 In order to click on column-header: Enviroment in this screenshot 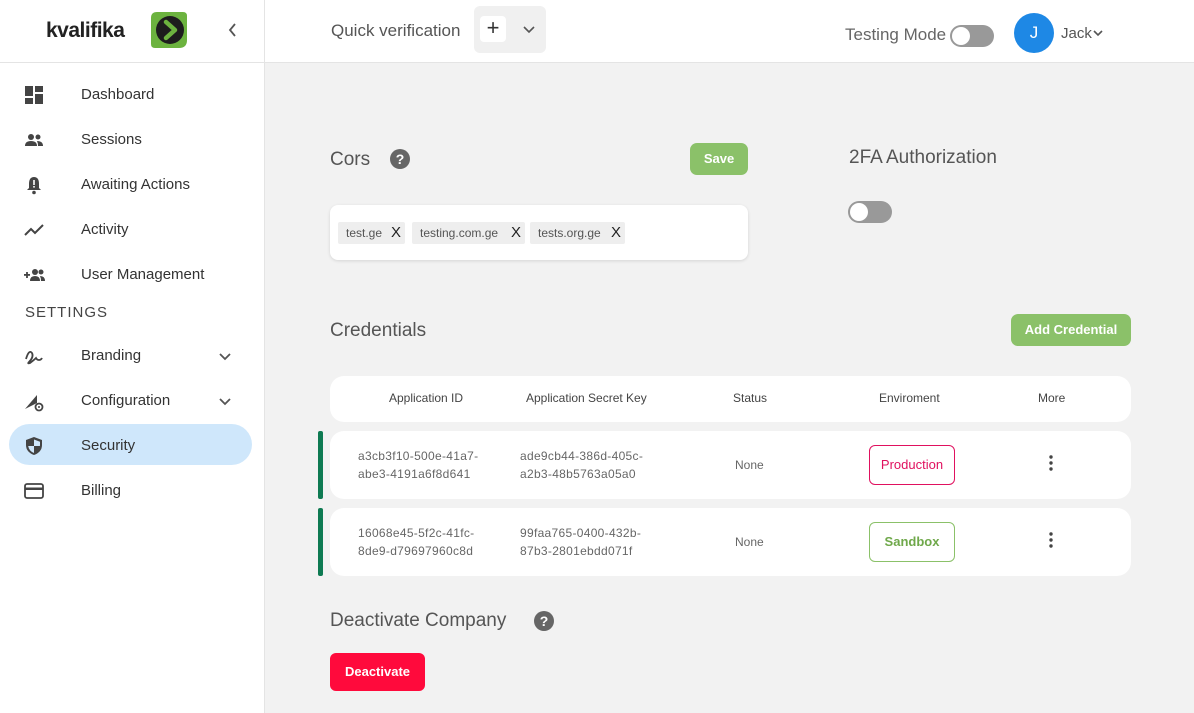, I will do `click(909, 398)`.